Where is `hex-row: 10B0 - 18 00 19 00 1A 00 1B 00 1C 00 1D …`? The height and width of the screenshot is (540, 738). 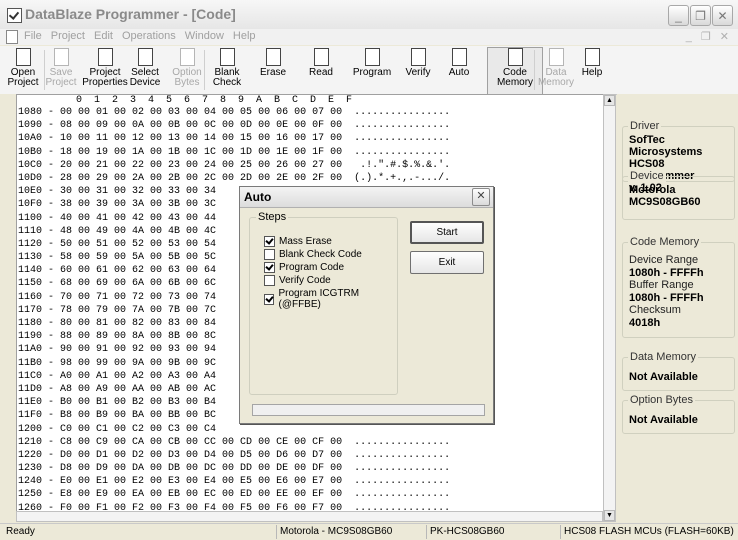 hex-row: 10B0 - 18 00 19 00 1A 00 1B 00 1C 00 1D … is located at coordinates (310, 152).